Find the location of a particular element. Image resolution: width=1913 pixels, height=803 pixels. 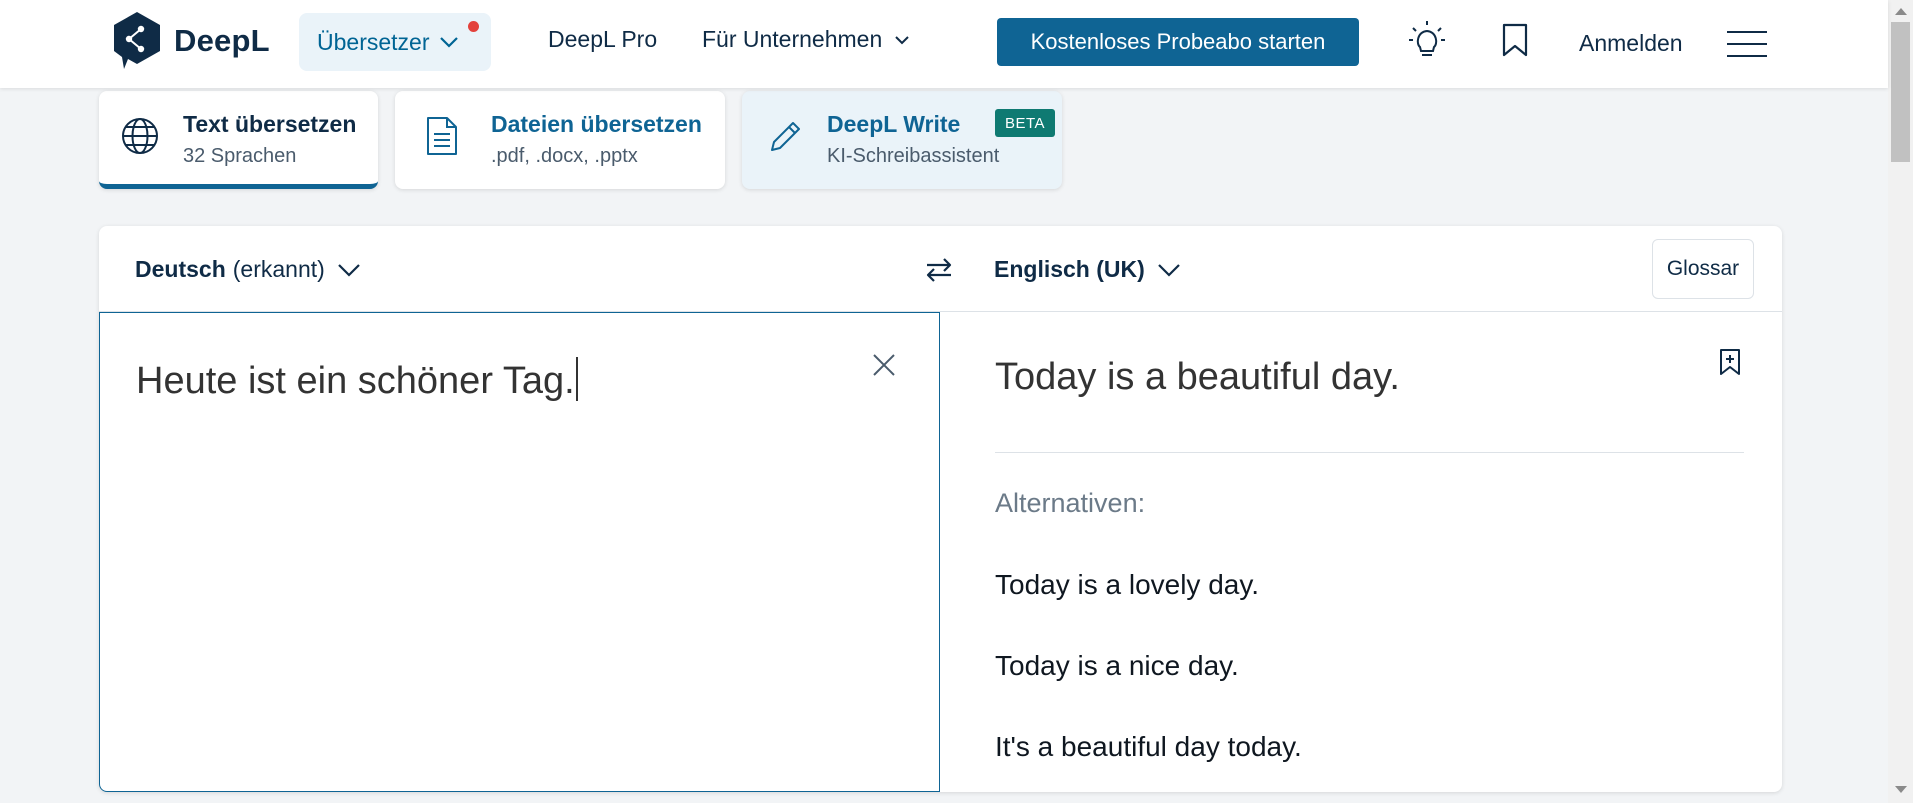

swap-languages-button is located at coordinates (939, 272).